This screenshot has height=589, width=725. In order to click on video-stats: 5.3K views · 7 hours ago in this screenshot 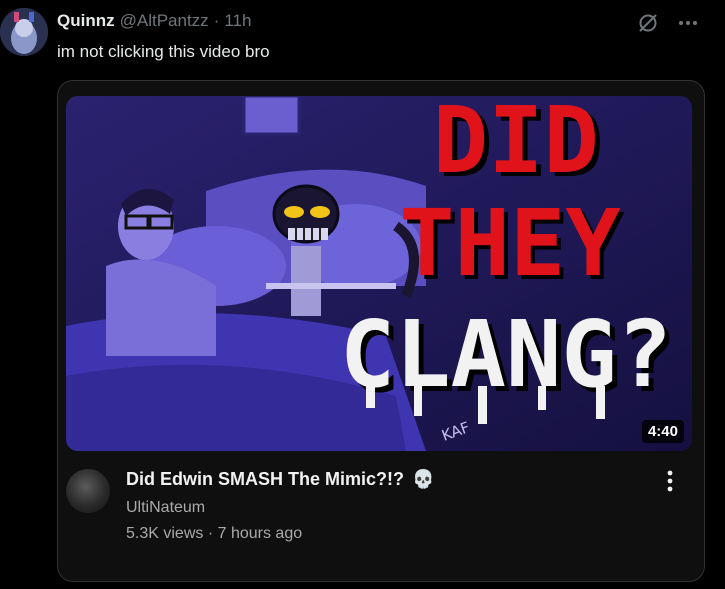, I will do `click(214, 534)`.